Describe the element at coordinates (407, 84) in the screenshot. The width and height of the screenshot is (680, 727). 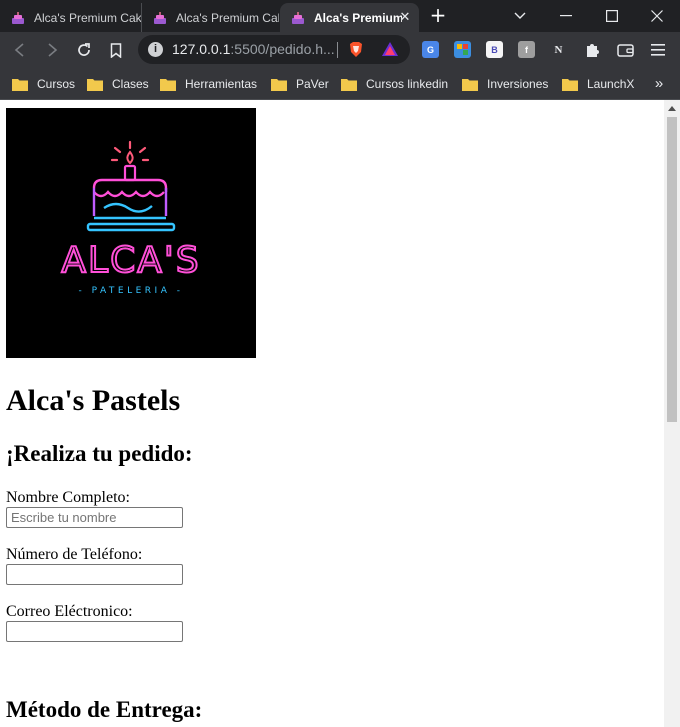
I see `bookmark-label: Cursos linkedin` at that location.